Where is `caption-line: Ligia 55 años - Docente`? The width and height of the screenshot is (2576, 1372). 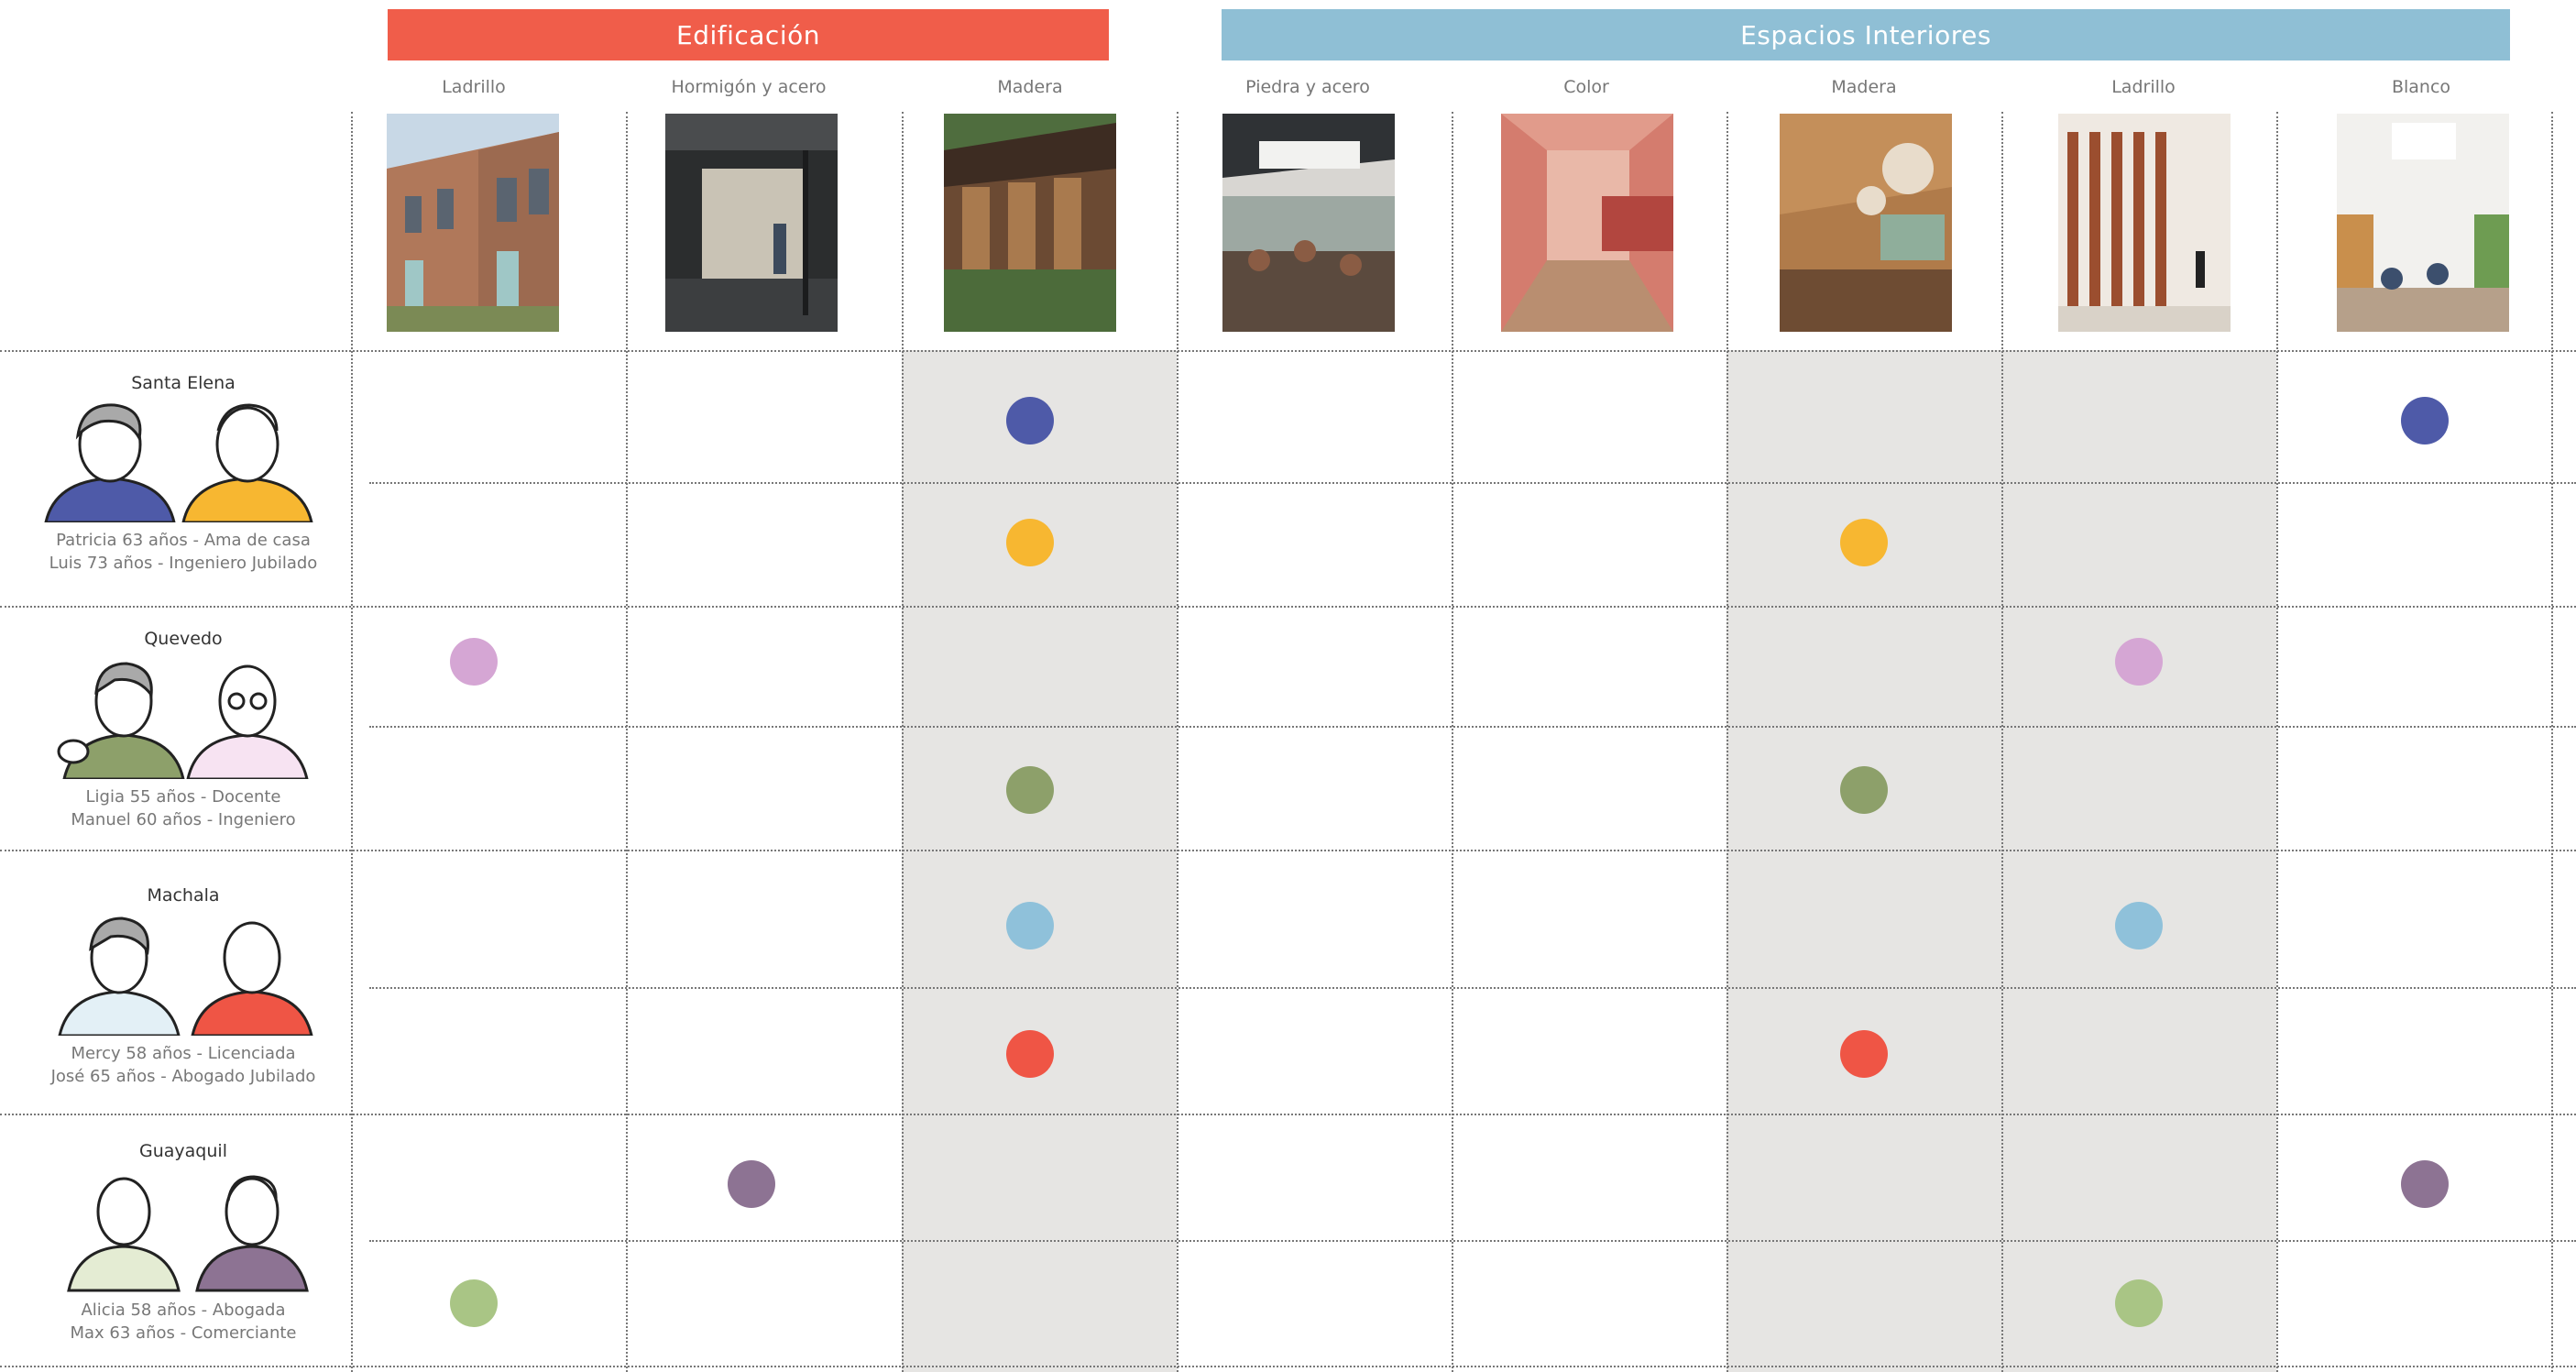 caption-line: Ligia 55 años - Docente is located at coordinates (183, 797).